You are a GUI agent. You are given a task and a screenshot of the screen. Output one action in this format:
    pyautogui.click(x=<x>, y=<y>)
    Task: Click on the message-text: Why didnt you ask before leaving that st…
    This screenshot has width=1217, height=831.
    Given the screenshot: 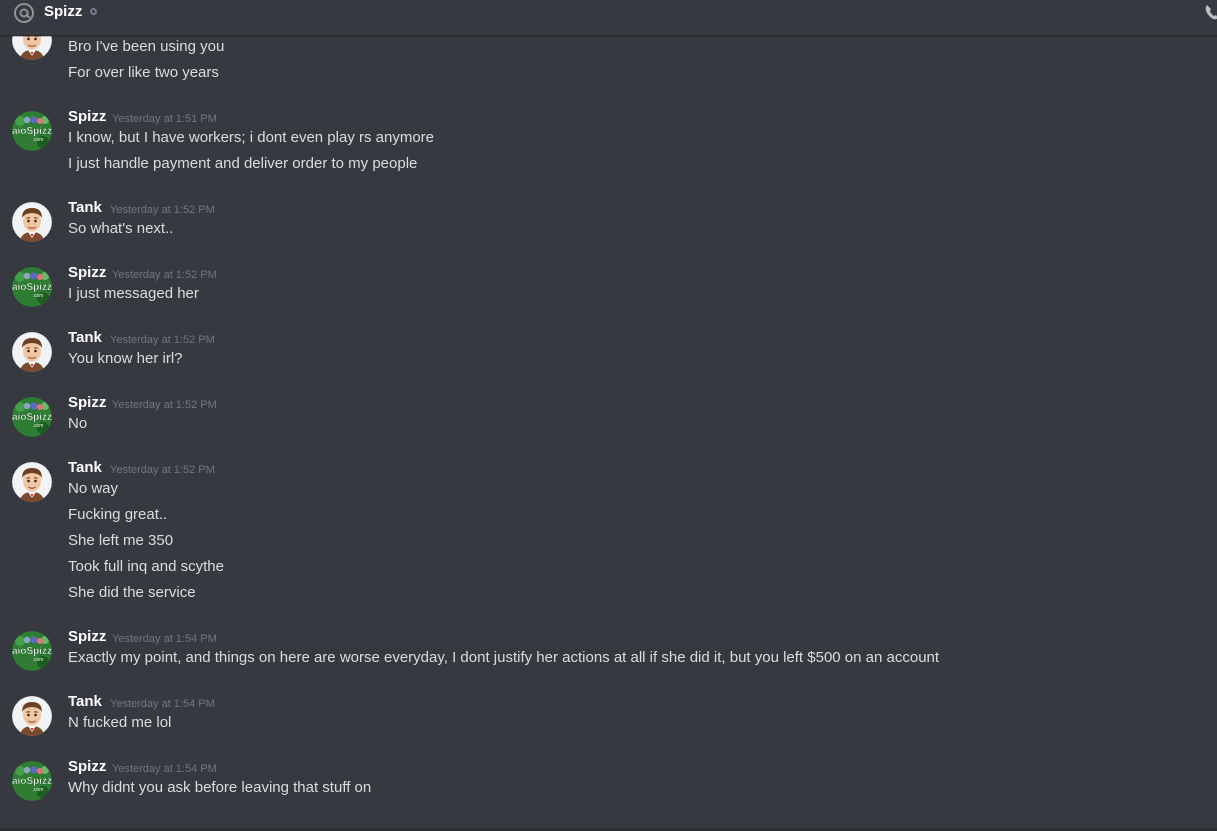 What is the action you would take?
    pyautogui.click(x=220, y=787)
    